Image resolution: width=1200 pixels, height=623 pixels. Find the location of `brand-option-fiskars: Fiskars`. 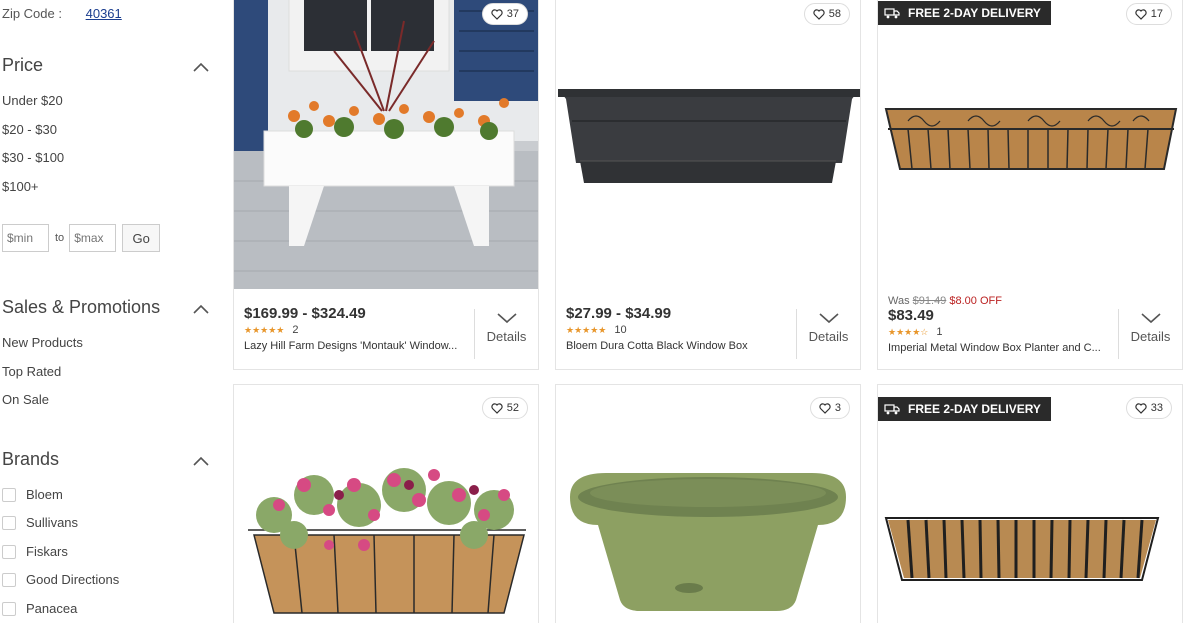

brand-option-fiskars: Fiskars is located at coordinates (35, 551).